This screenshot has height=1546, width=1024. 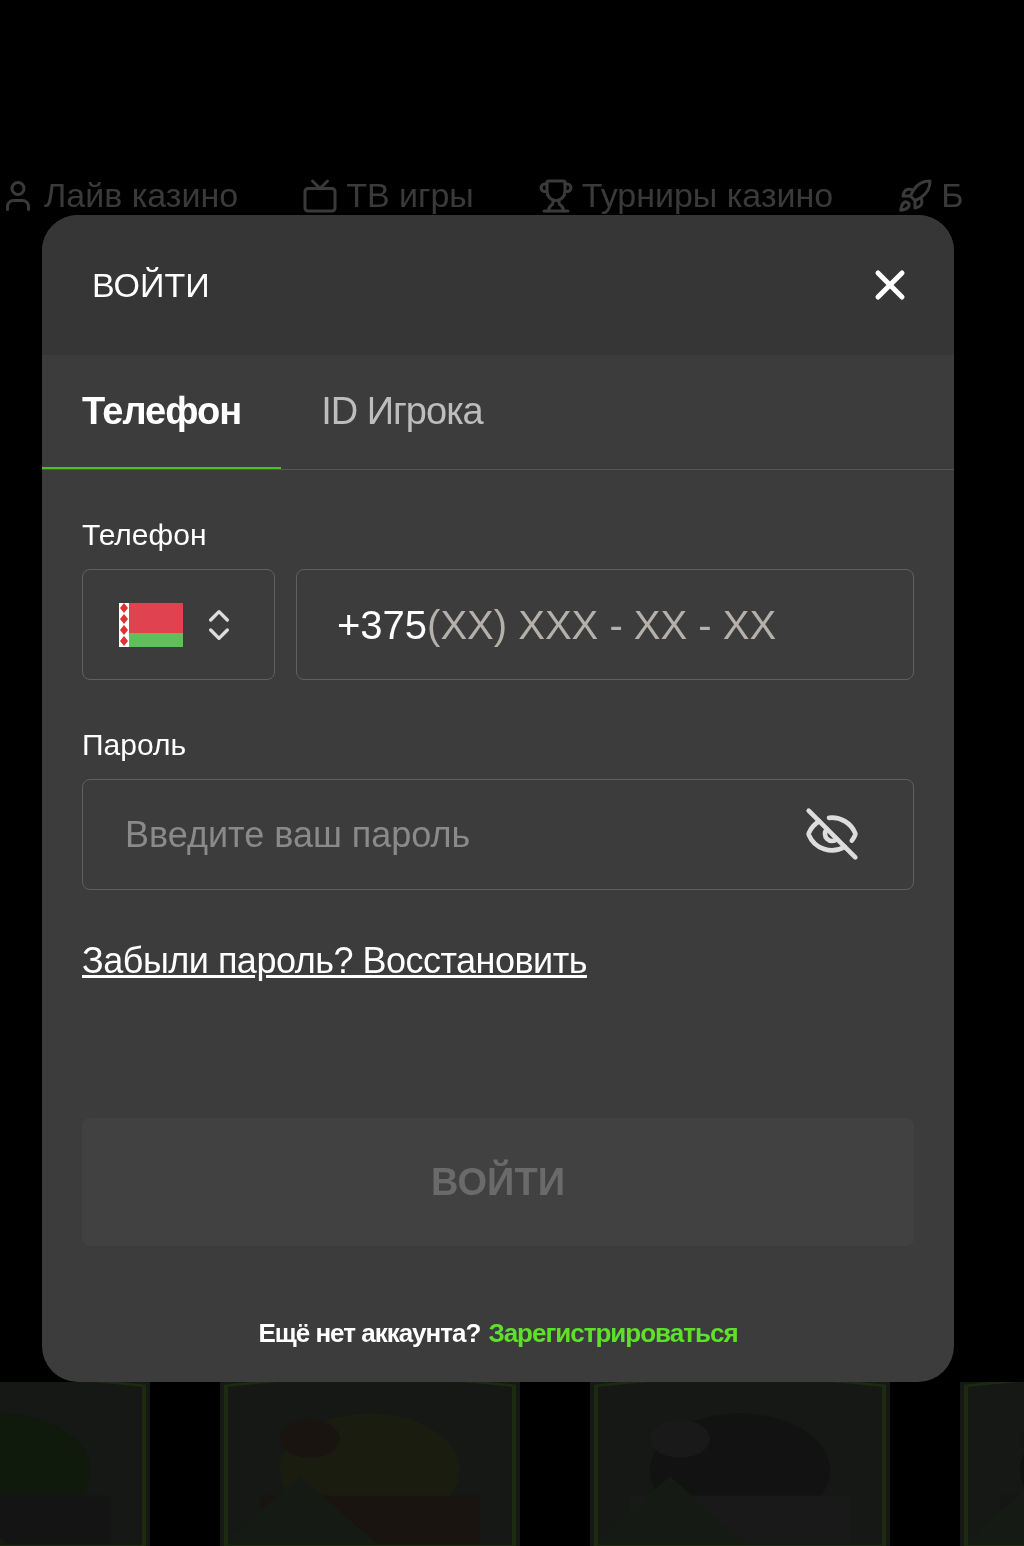 I want to click on flag-icon, so click(x=150, y=624).